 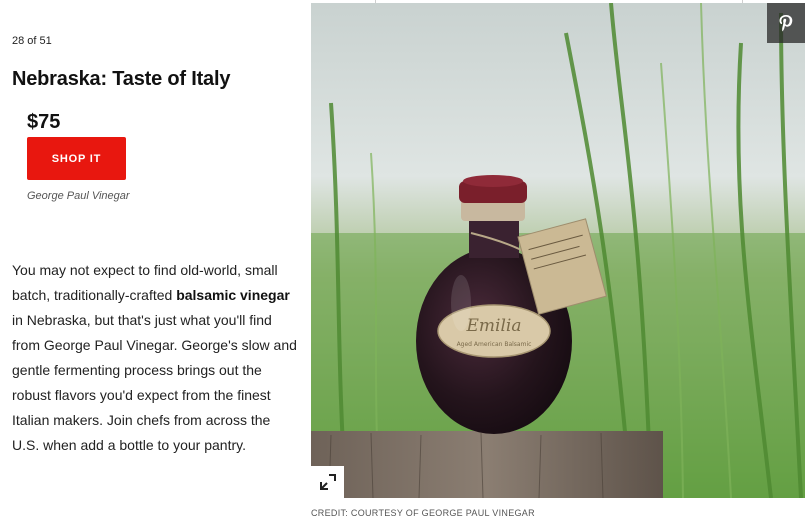 I want to click on description-link-balsamic: balsamic vinegar, so click(x=233, y=295).